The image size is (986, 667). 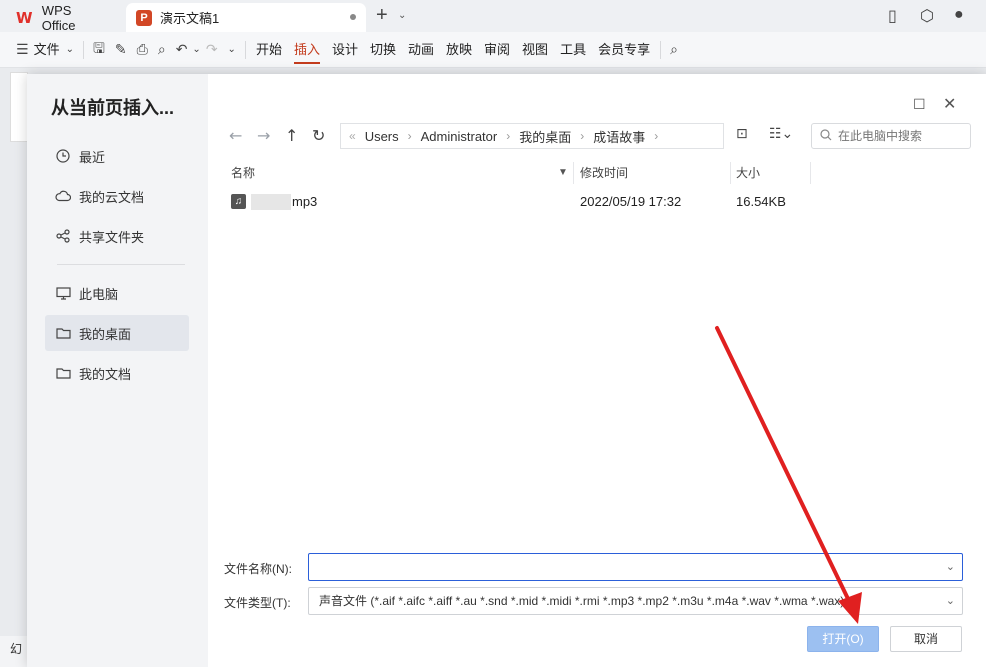 I want to click on print-preview-icon: ⌕, so click(x=162, y=50).